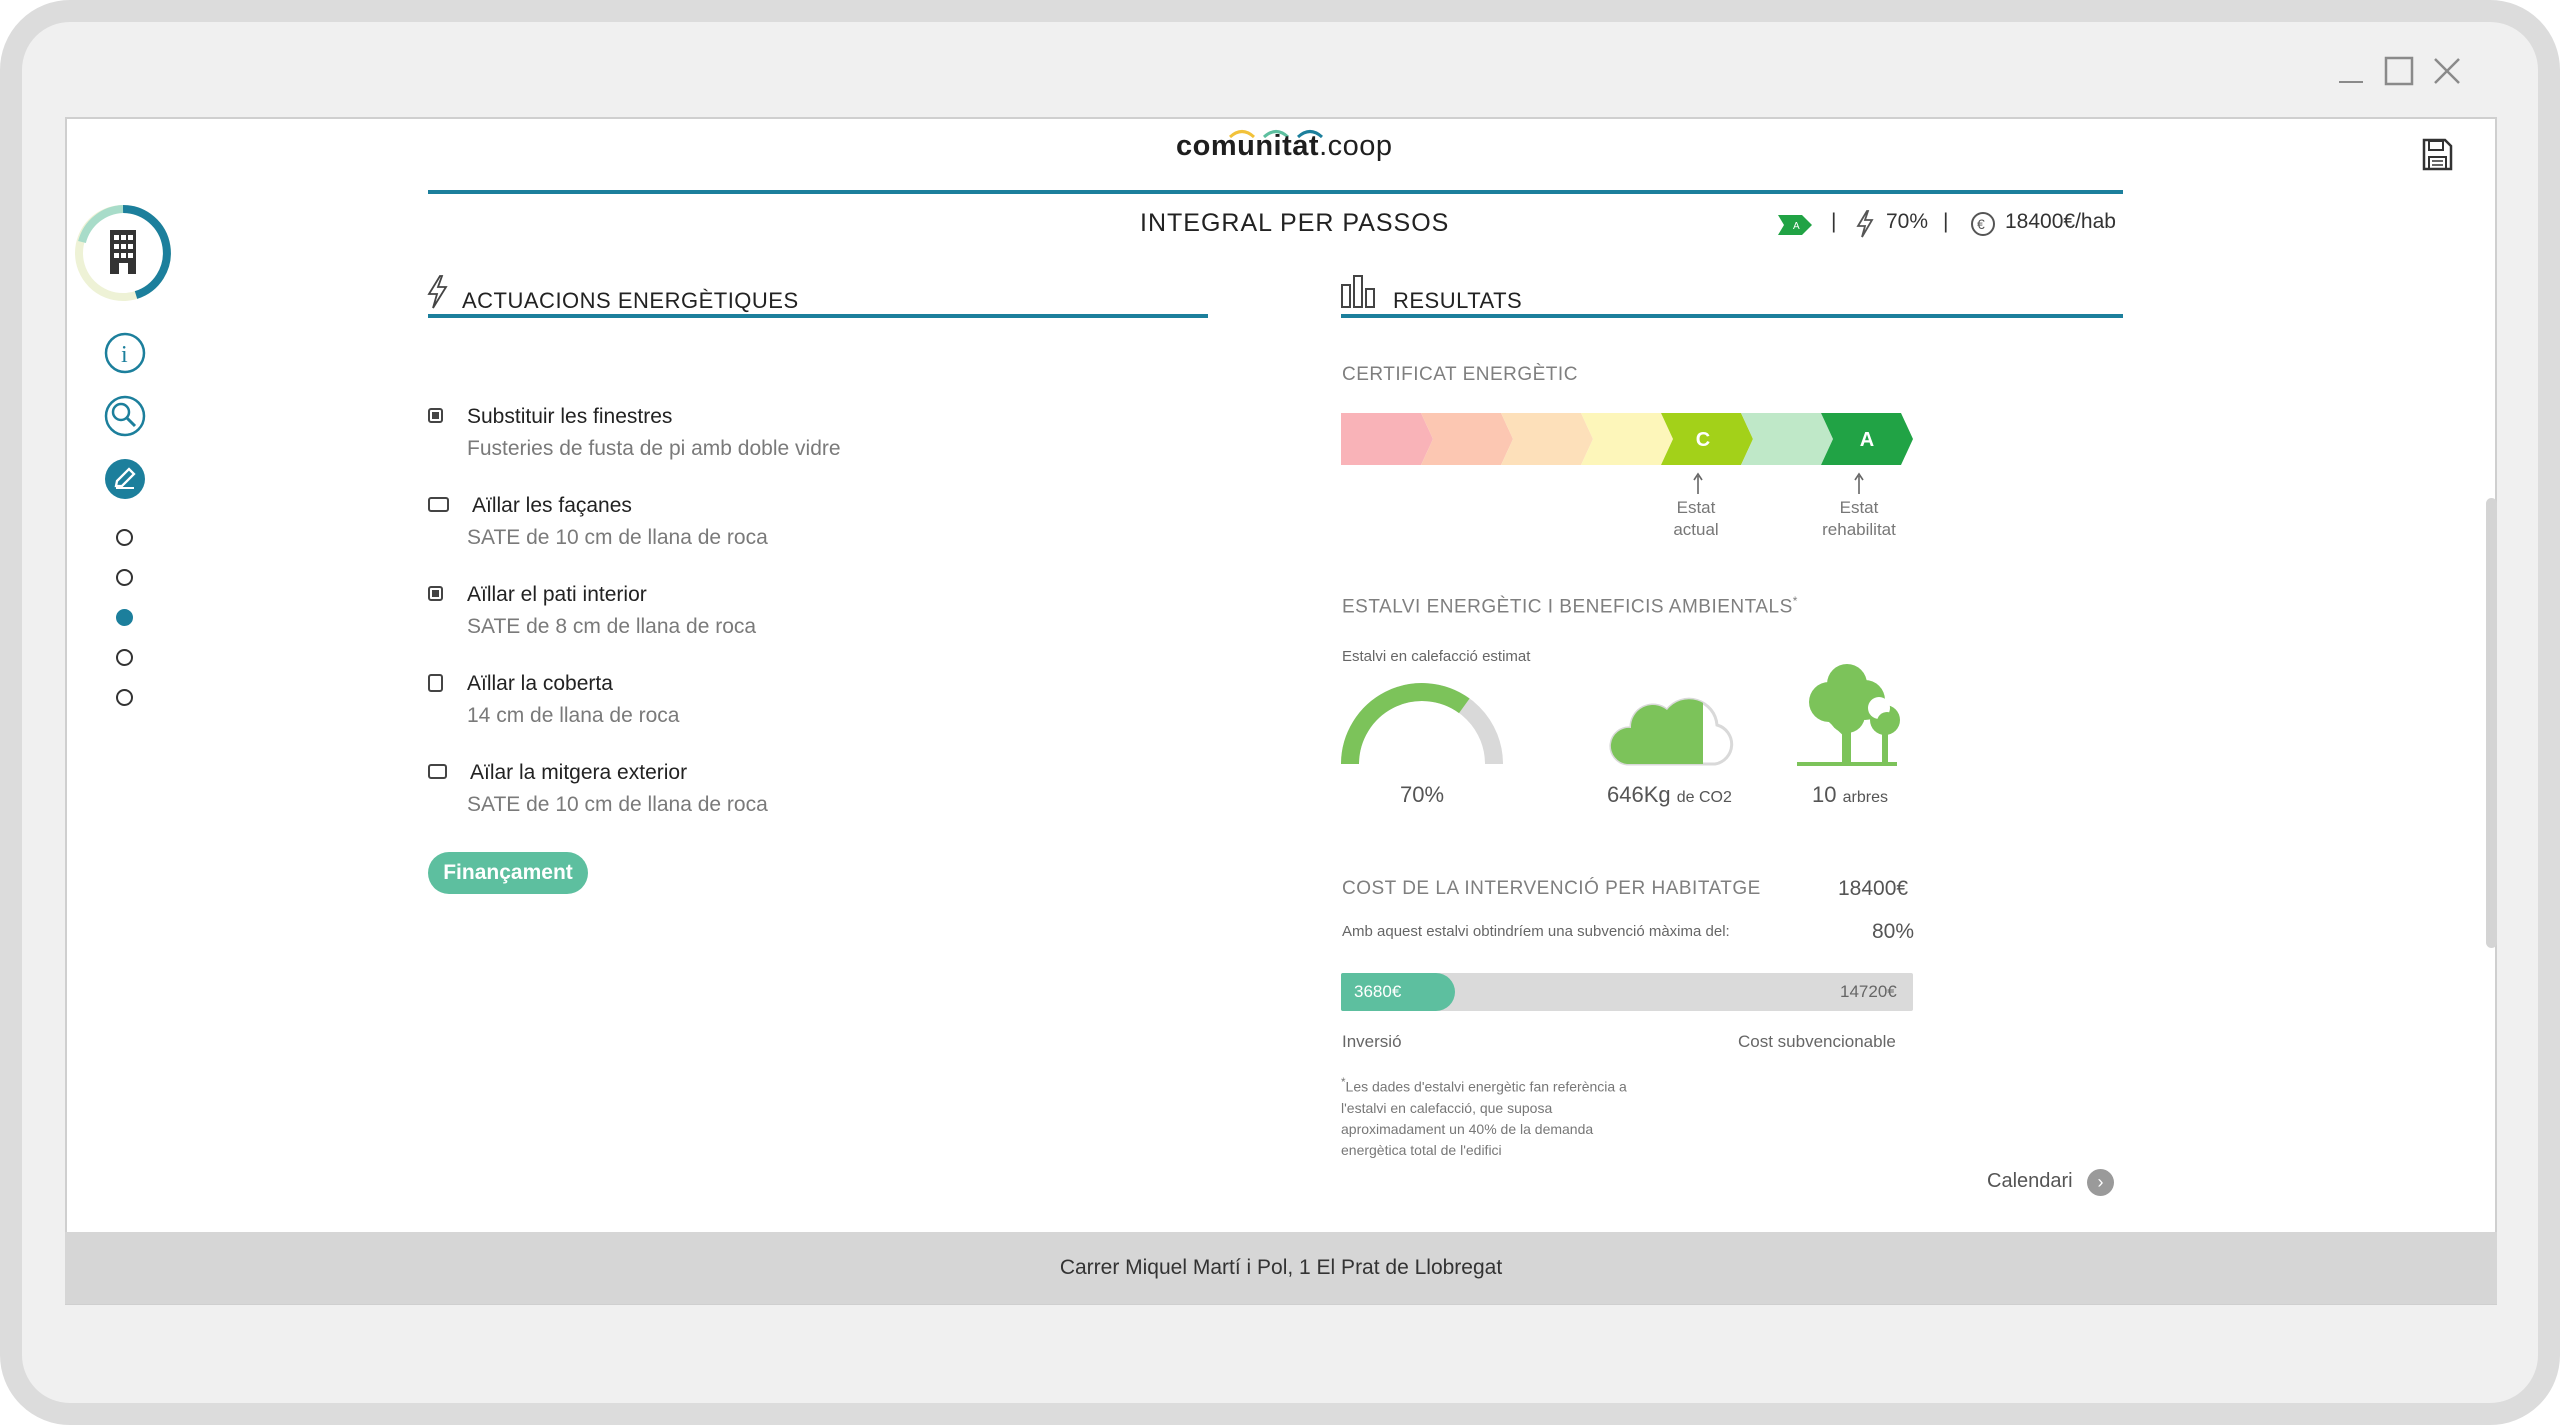 The height and width of the screenshot is (1425, 2560). What do you see at coordinates (552, 505) in the screenshot?
I see `action-title: Aïllar les façanes` at bounding box center [552, 505].